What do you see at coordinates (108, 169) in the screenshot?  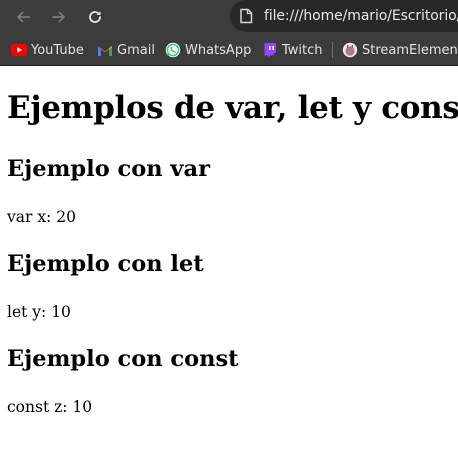 I see `section-heading-var: Ejemplo con var` at bounding box center [108, 169].